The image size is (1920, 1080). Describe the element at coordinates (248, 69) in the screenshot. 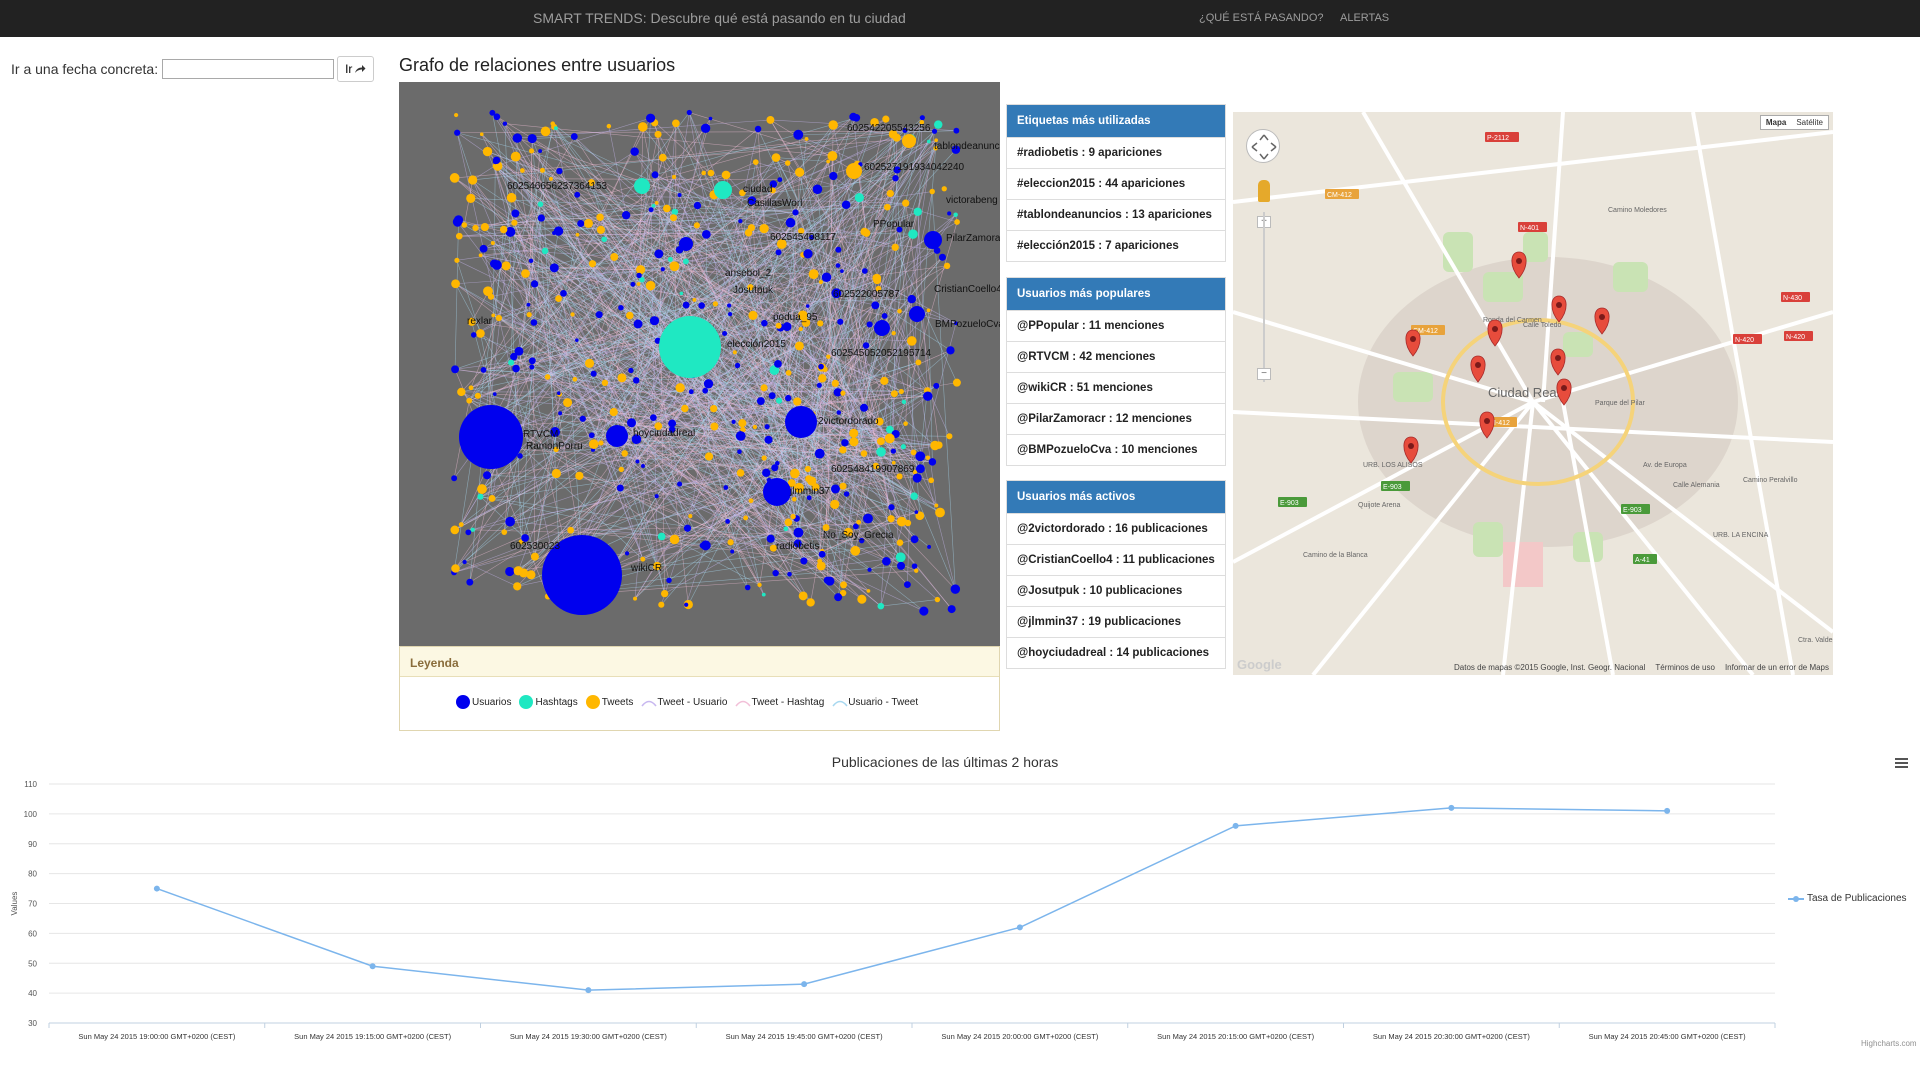

I see `date-input` at that location.